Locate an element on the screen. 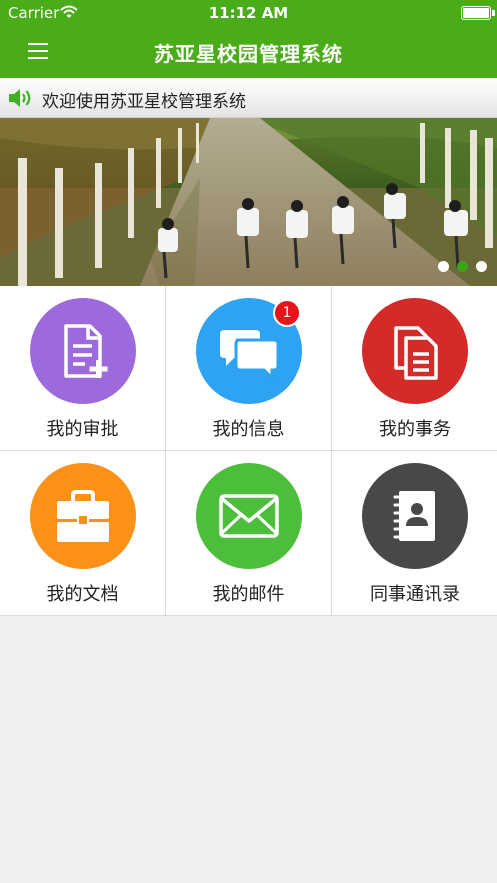 This screenshot has width=497, height=883. menu-item-affairs: 我的事务 is located at coordinates (414, 368).